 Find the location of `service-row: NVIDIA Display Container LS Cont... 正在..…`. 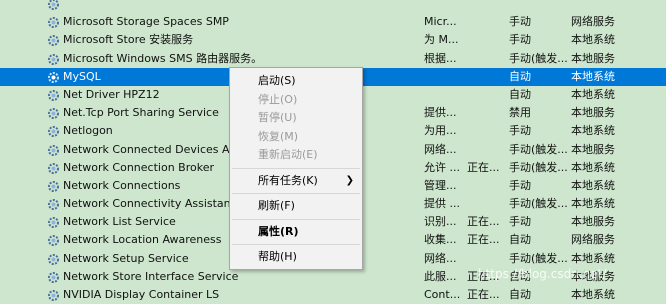

service-row: NVIDIA Display Container LS Cont... 正在..… is located at coordinates (333, 295).